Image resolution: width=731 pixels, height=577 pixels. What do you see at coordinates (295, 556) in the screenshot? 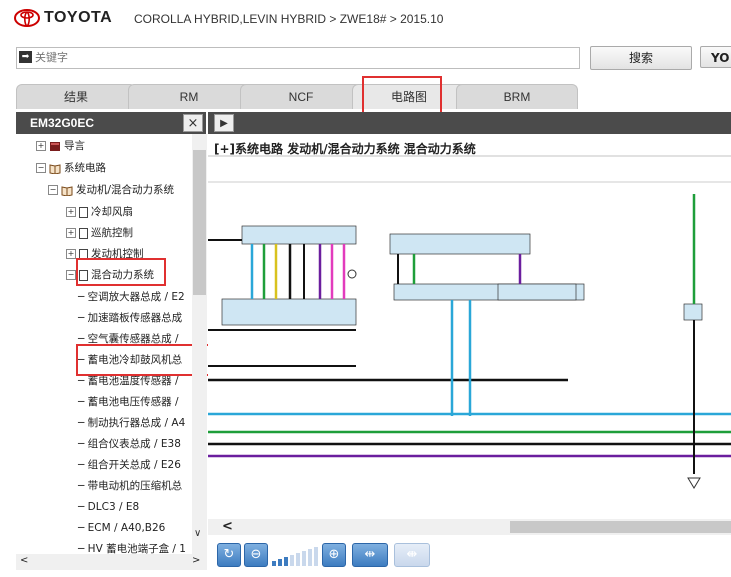
I see `zoom-level-indicator` at bounding box center [295, 556].